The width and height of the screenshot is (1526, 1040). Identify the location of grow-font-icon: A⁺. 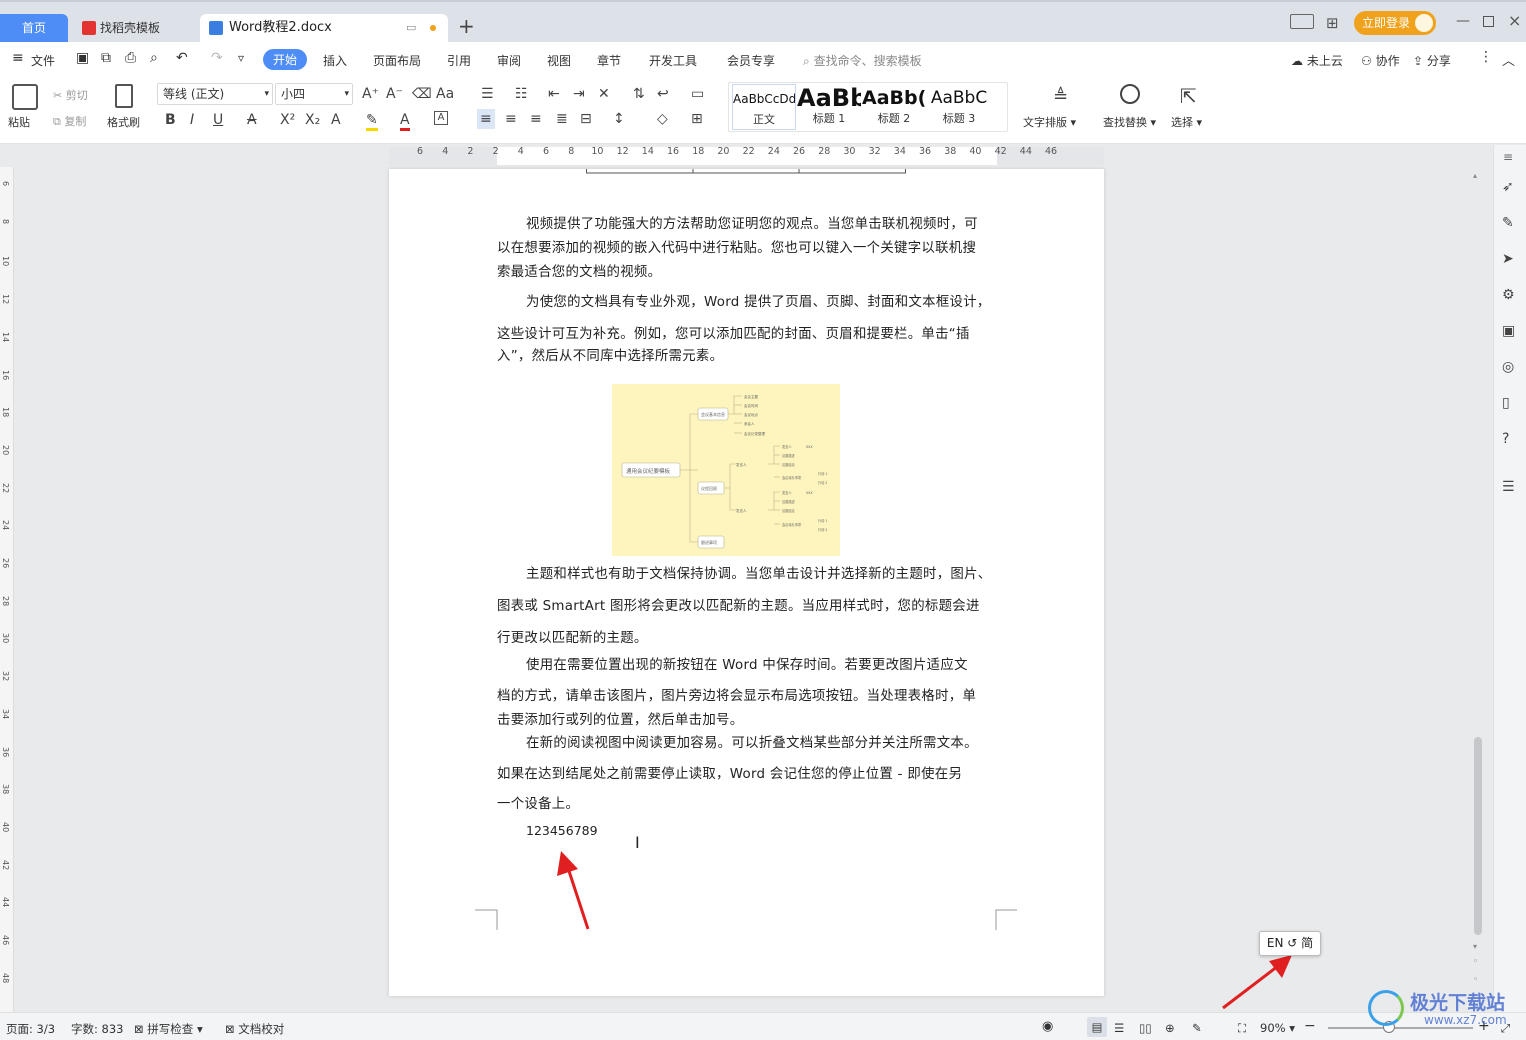
(370, 94).